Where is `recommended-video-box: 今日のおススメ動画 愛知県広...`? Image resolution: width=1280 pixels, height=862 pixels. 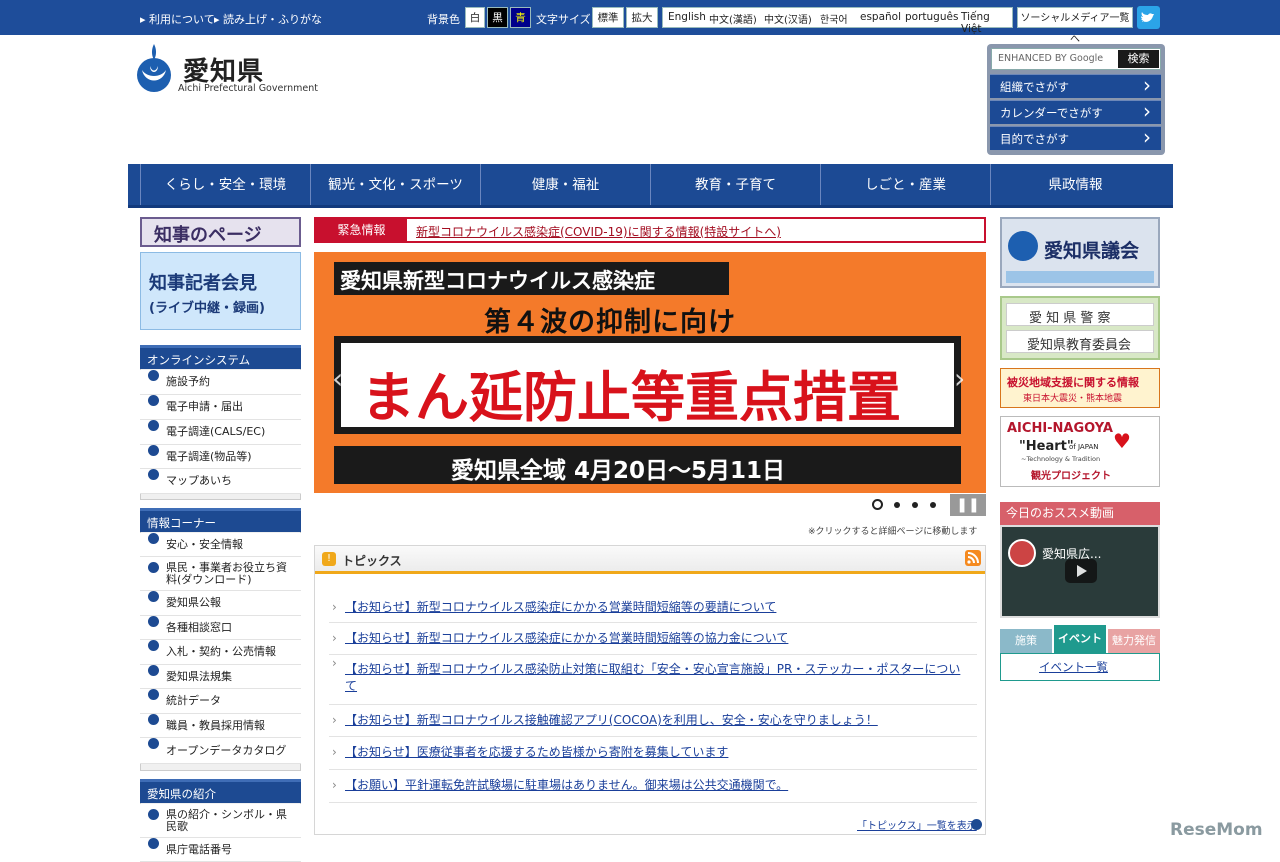 recommended-video-box: 今日のおススメ動画 愛知県広... is located at coordinates (1080, 560).